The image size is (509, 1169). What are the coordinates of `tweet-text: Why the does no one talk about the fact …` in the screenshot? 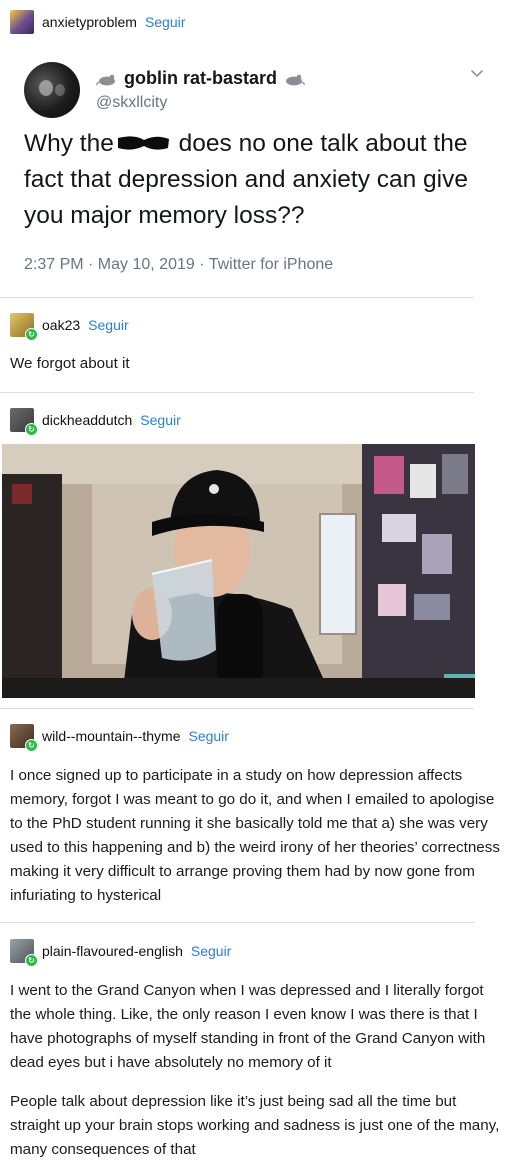 It's located at (254, 180).